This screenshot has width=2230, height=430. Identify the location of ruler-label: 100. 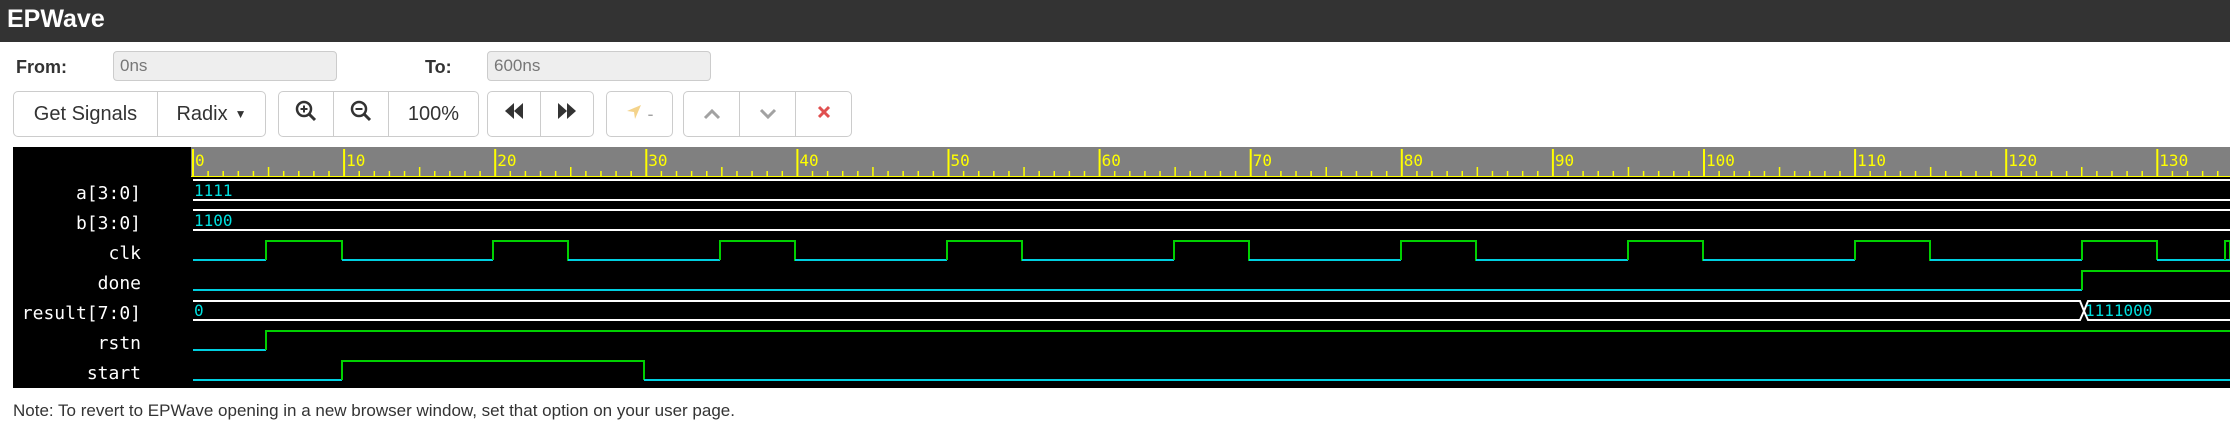
(1720, 160).